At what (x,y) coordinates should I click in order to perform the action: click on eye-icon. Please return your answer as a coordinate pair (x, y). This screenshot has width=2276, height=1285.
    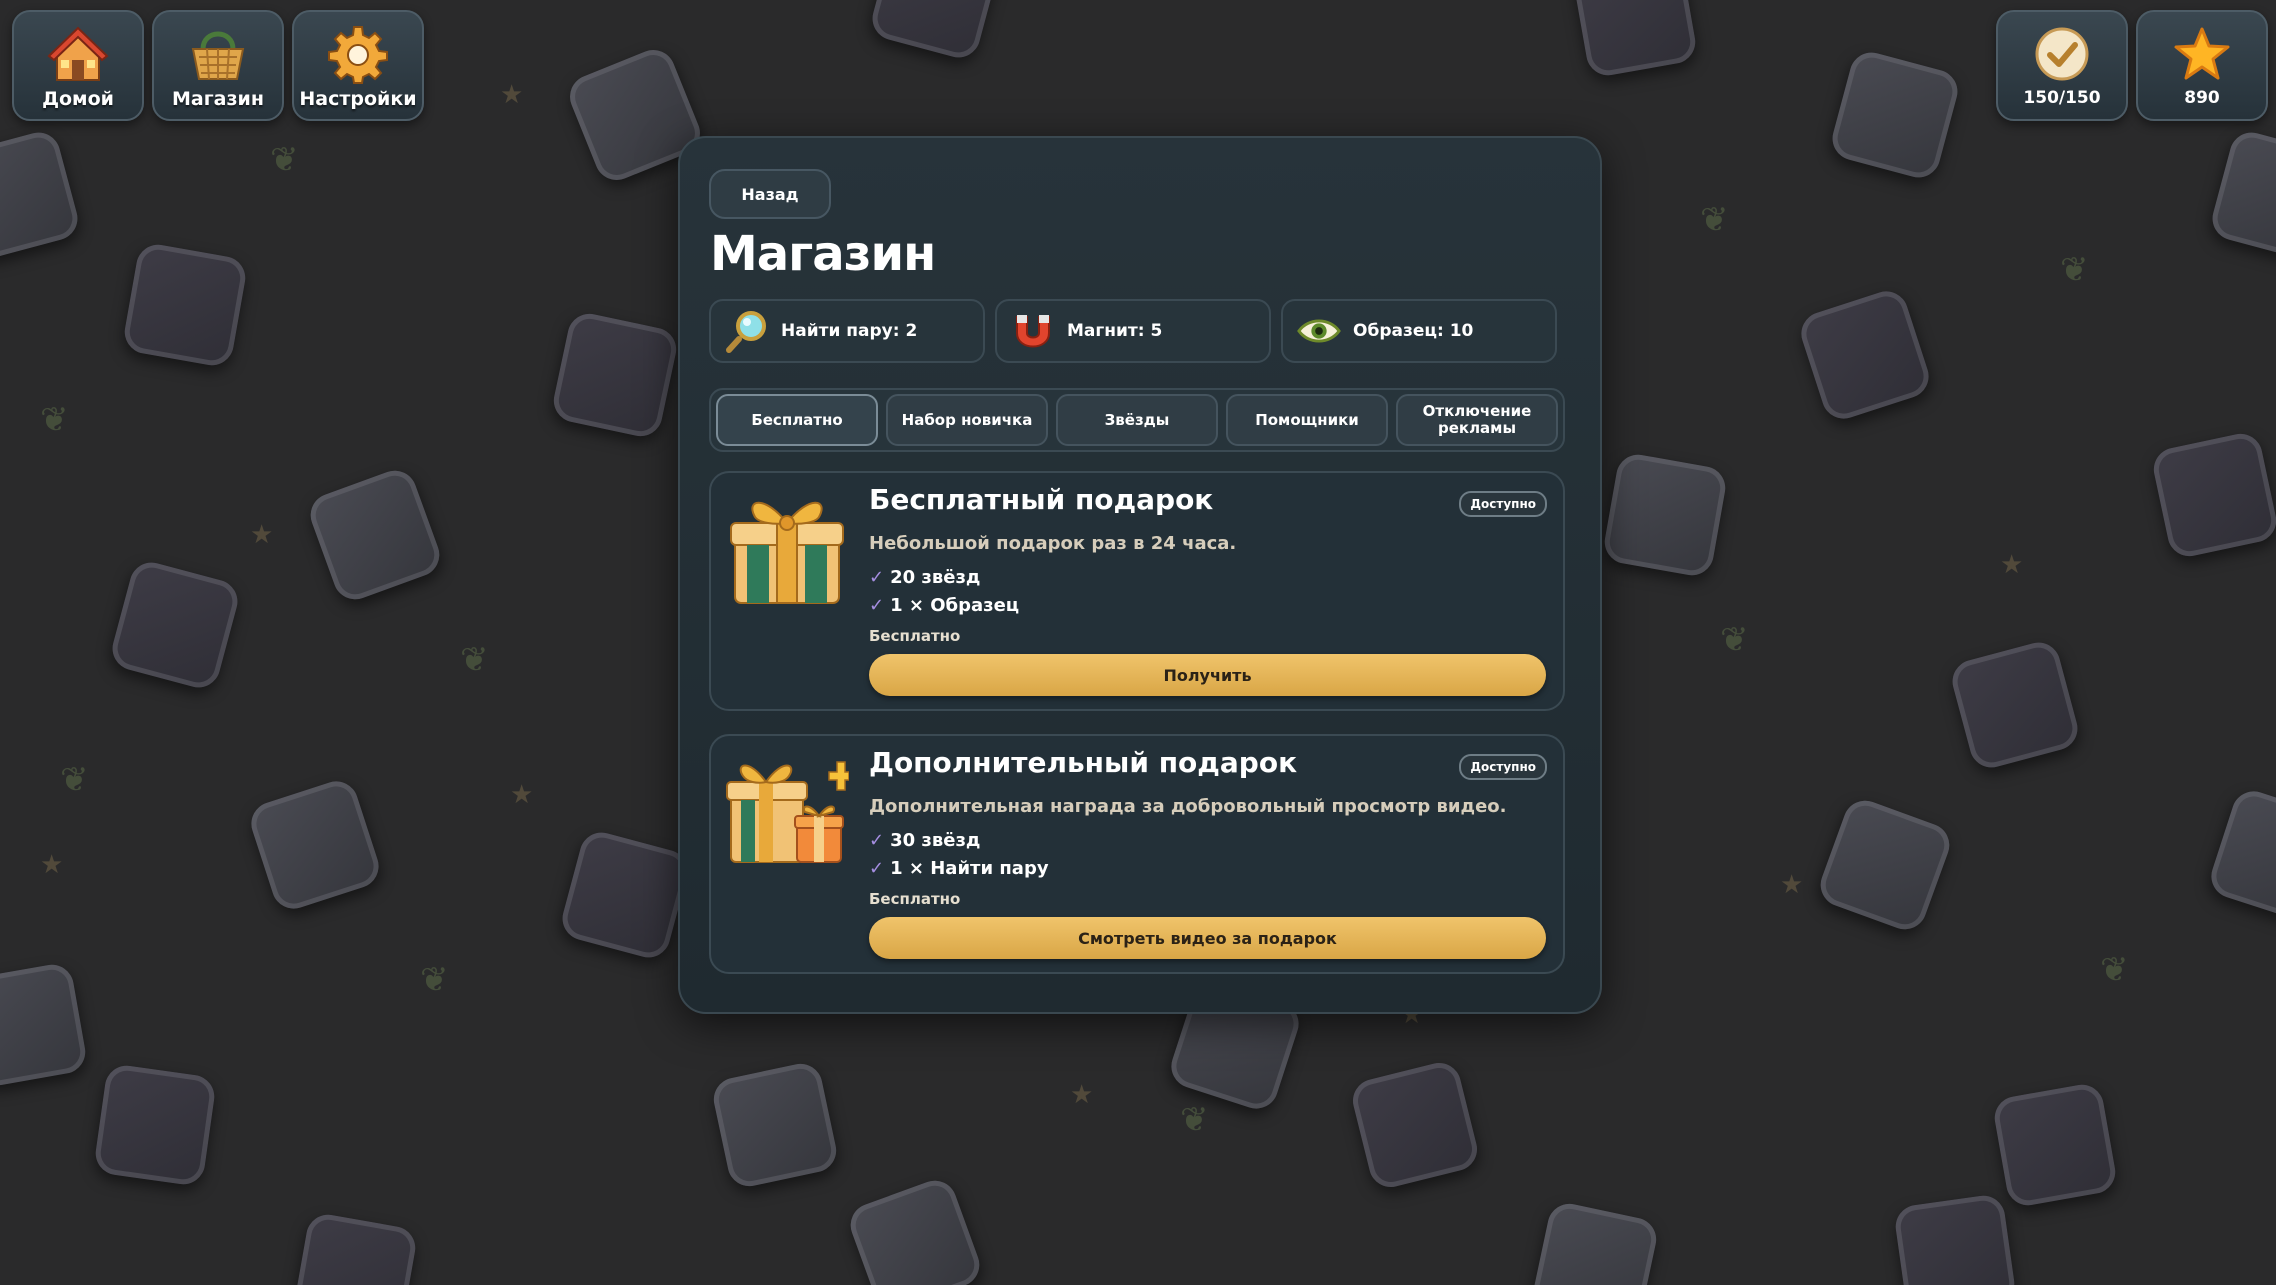
    Looking at the image, I should click on (1319, 331).